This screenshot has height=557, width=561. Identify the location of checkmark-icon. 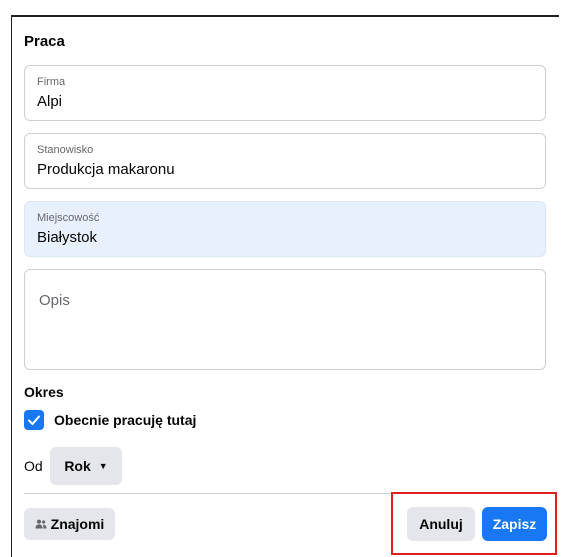
(34, 420).